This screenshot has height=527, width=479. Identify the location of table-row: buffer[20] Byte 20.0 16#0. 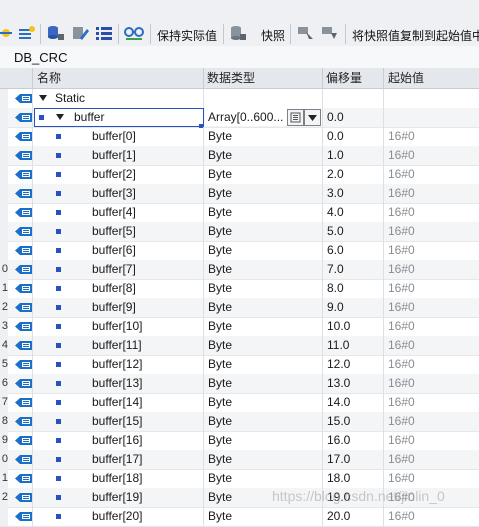
(239, 517).